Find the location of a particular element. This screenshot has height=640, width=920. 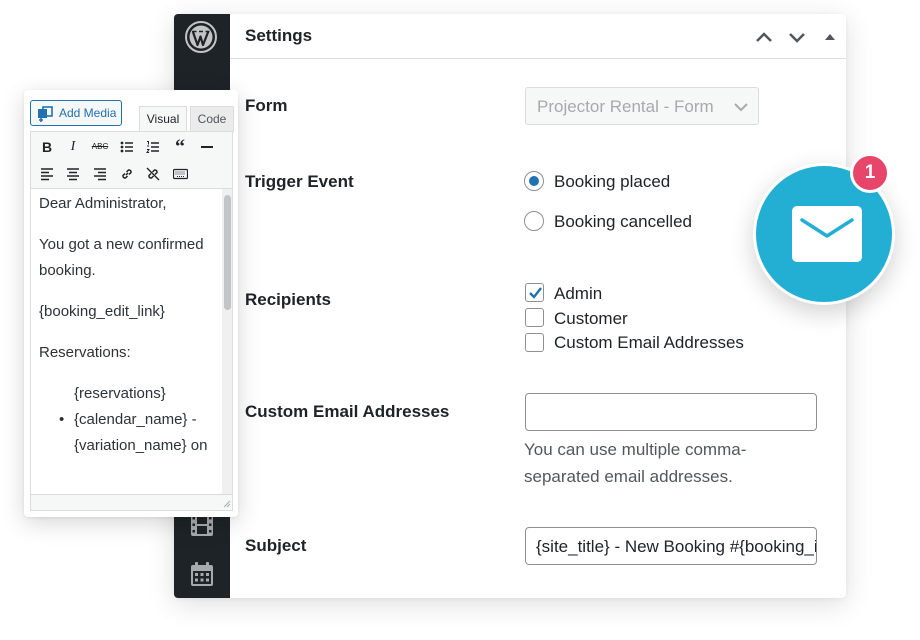

triangle-up-icon is located at coordinates (830, 37).